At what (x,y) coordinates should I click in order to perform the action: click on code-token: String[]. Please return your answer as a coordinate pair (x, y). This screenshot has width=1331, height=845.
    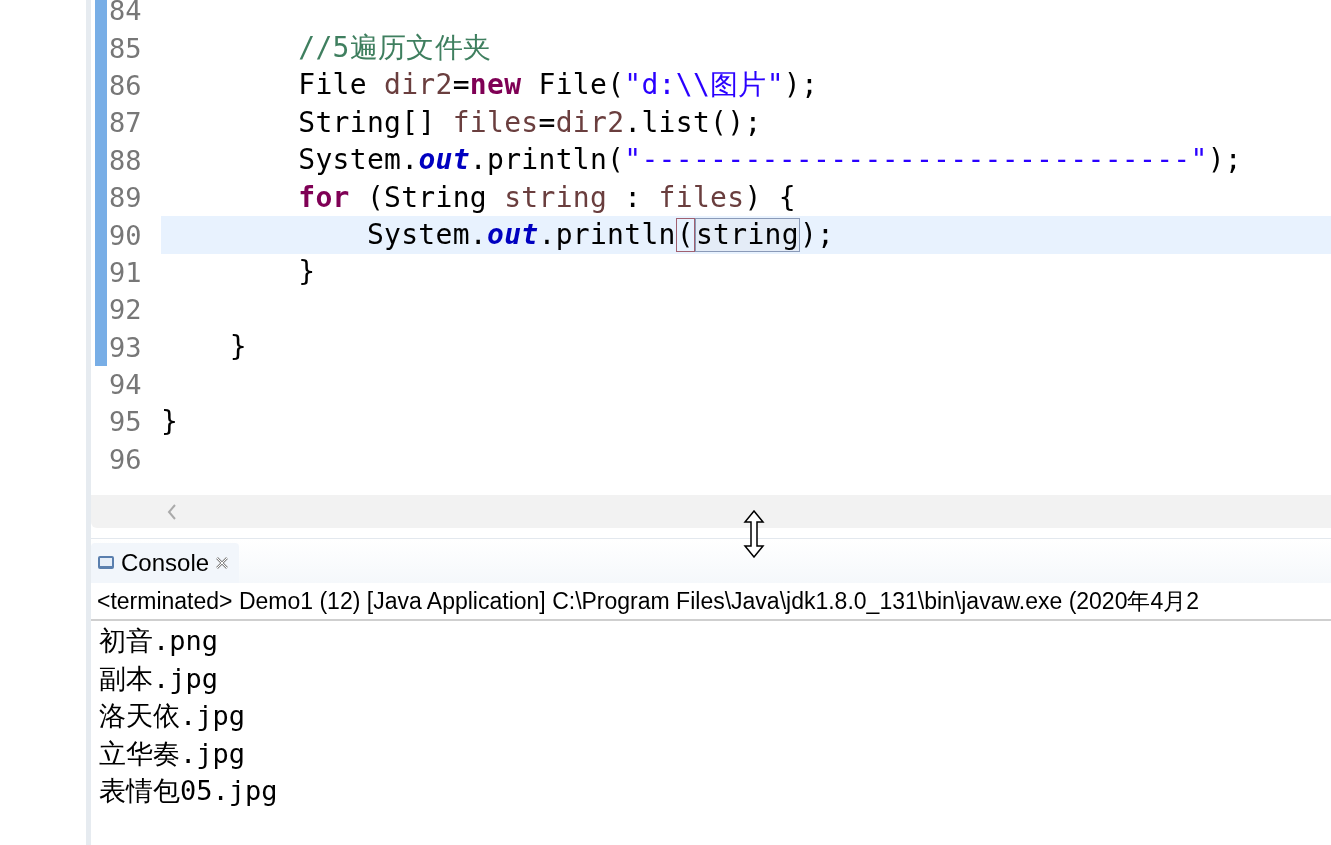
    Looking at the image, I should click on (367, 122).